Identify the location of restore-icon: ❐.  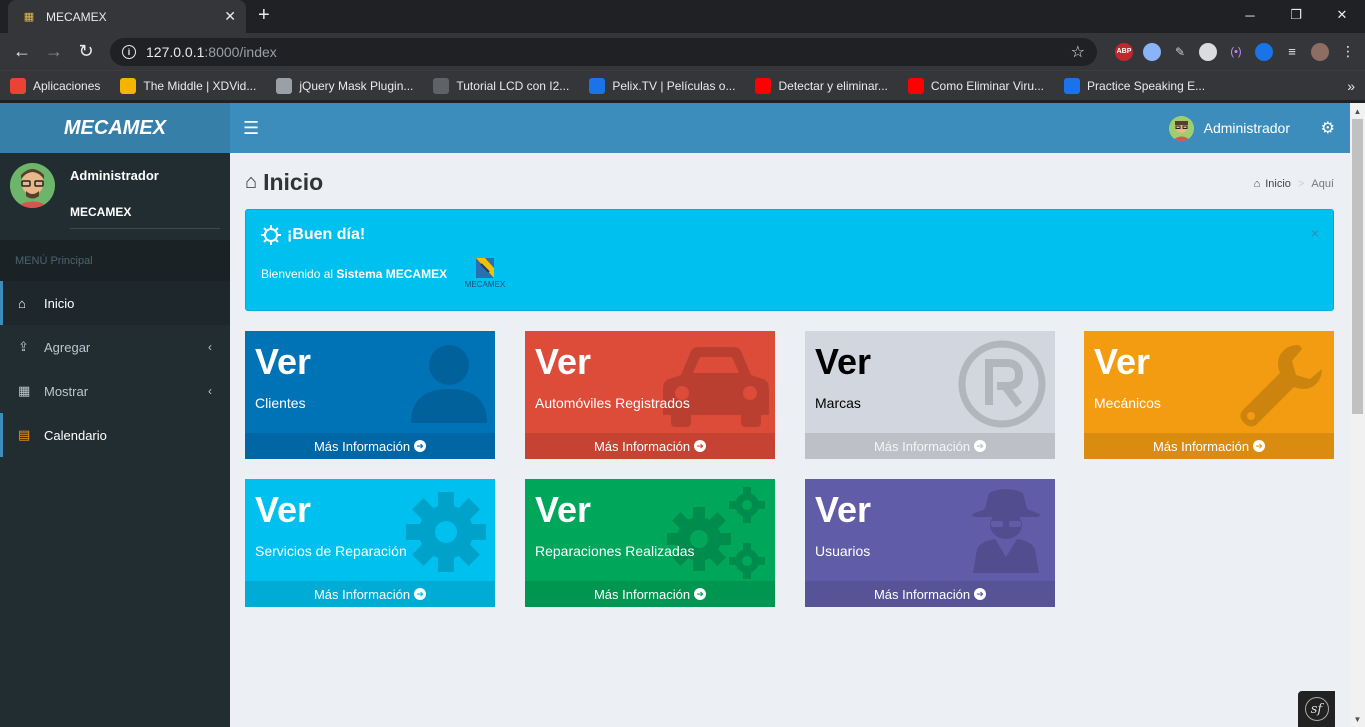
(1296, 15).